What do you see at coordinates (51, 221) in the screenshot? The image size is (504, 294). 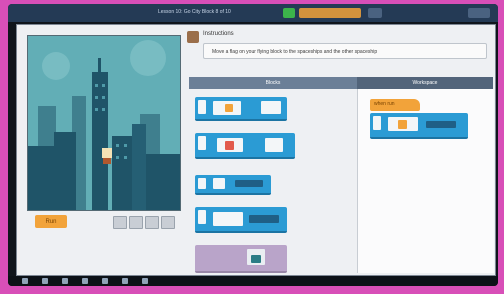 I see `run-button: Run` at bounding box center [51, 221].